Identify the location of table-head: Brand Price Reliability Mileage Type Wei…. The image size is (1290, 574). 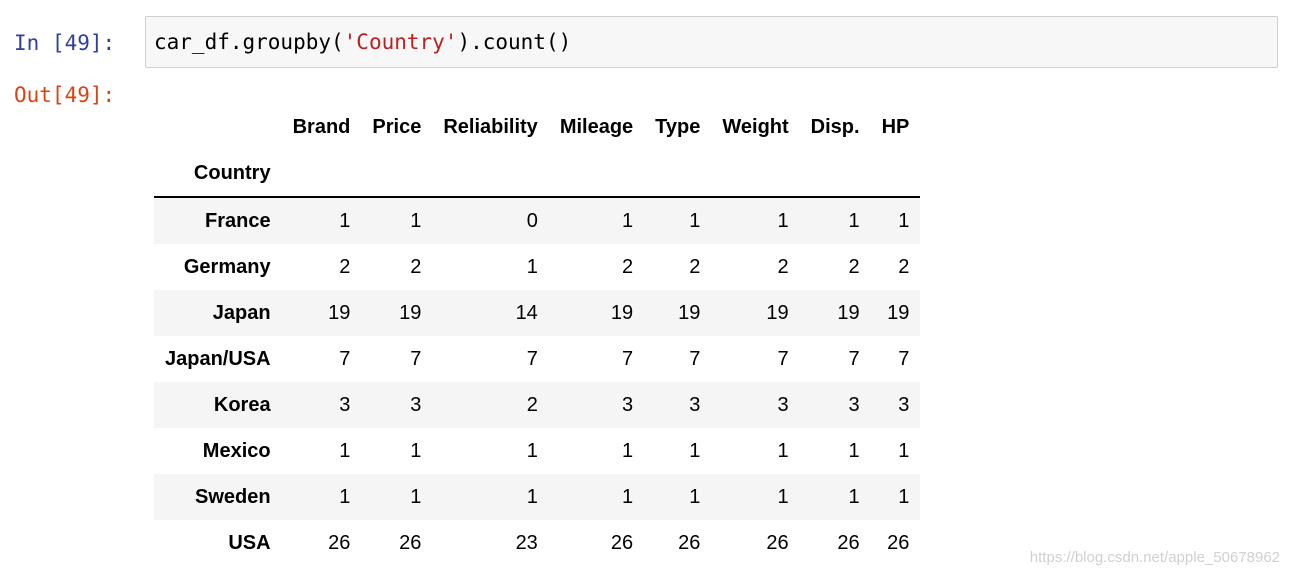
(537, 151).